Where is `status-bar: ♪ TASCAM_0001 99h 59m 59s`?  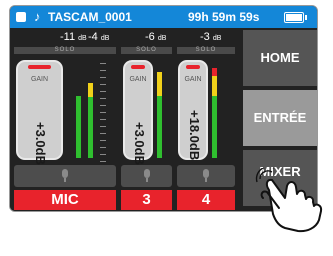
status-bar: ♪ TASCAM_0001 99h 59m 59s is located at coordinates (163, 17).